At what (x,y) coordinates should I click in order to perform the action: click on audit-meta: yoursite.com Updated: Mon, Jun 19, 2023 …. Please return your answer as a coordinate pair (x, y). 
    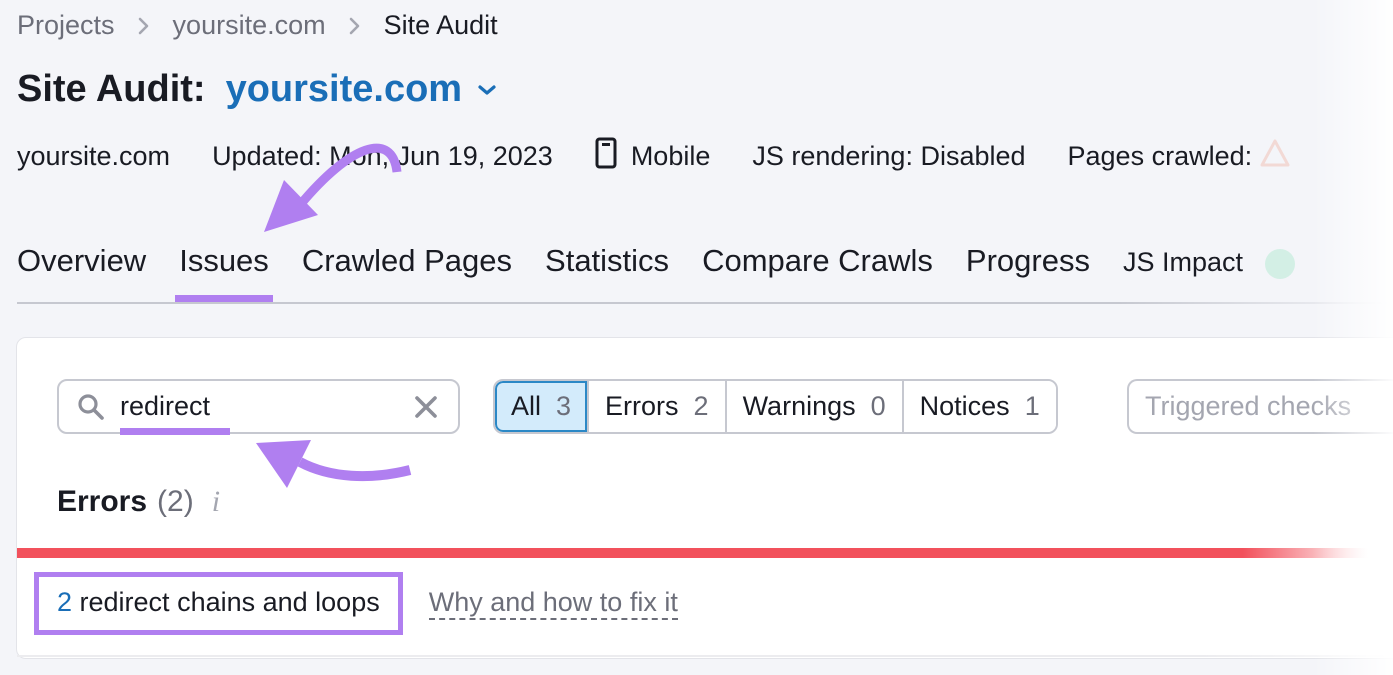
    Looking at the image, I should click on (674, 156).